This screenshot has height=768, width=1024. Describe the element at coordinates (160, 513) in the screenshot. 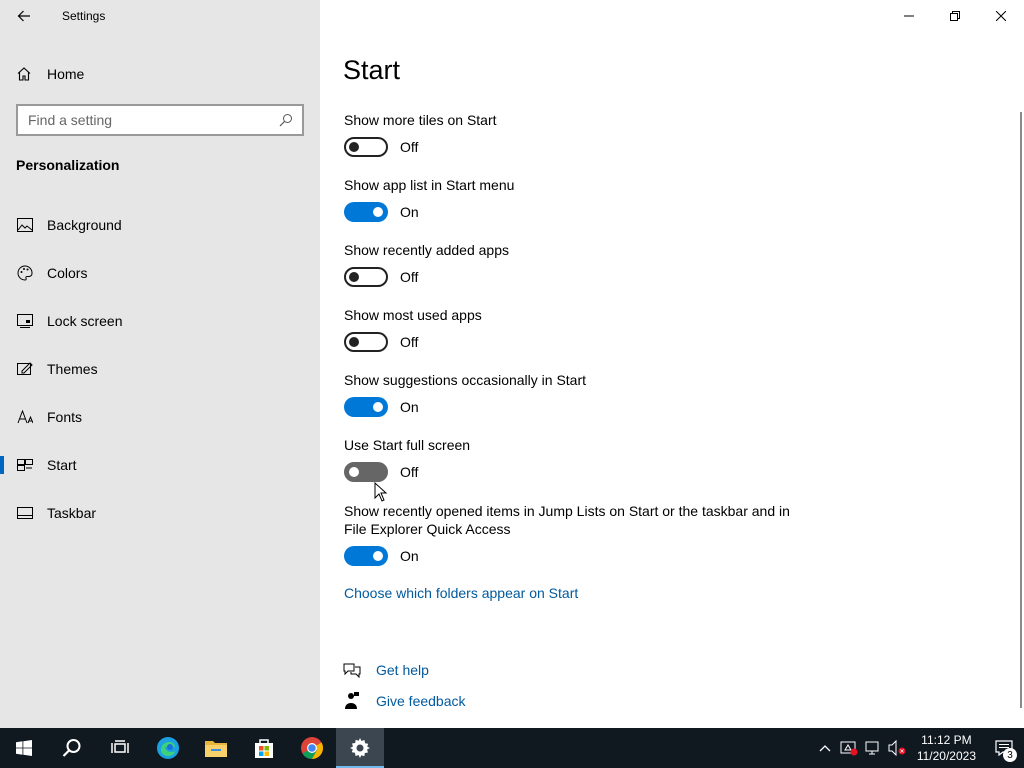

I see `sidebar-item-taskbar: Taskbar` at that location.